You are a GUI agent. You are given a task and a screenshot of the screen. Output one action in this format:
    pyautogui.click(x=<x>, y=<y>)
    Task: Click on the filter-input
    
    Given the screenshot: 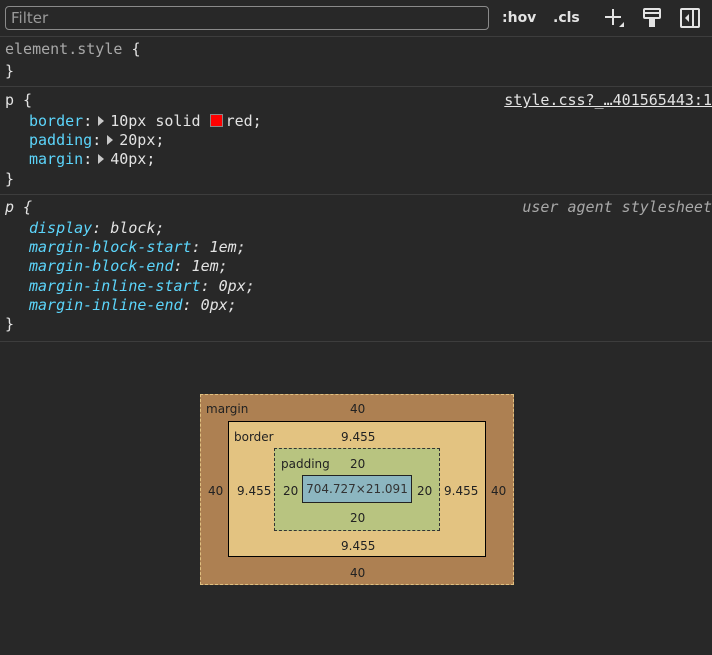 What is the action you would take?
    pyautogui.click(x=247, y=18)
    